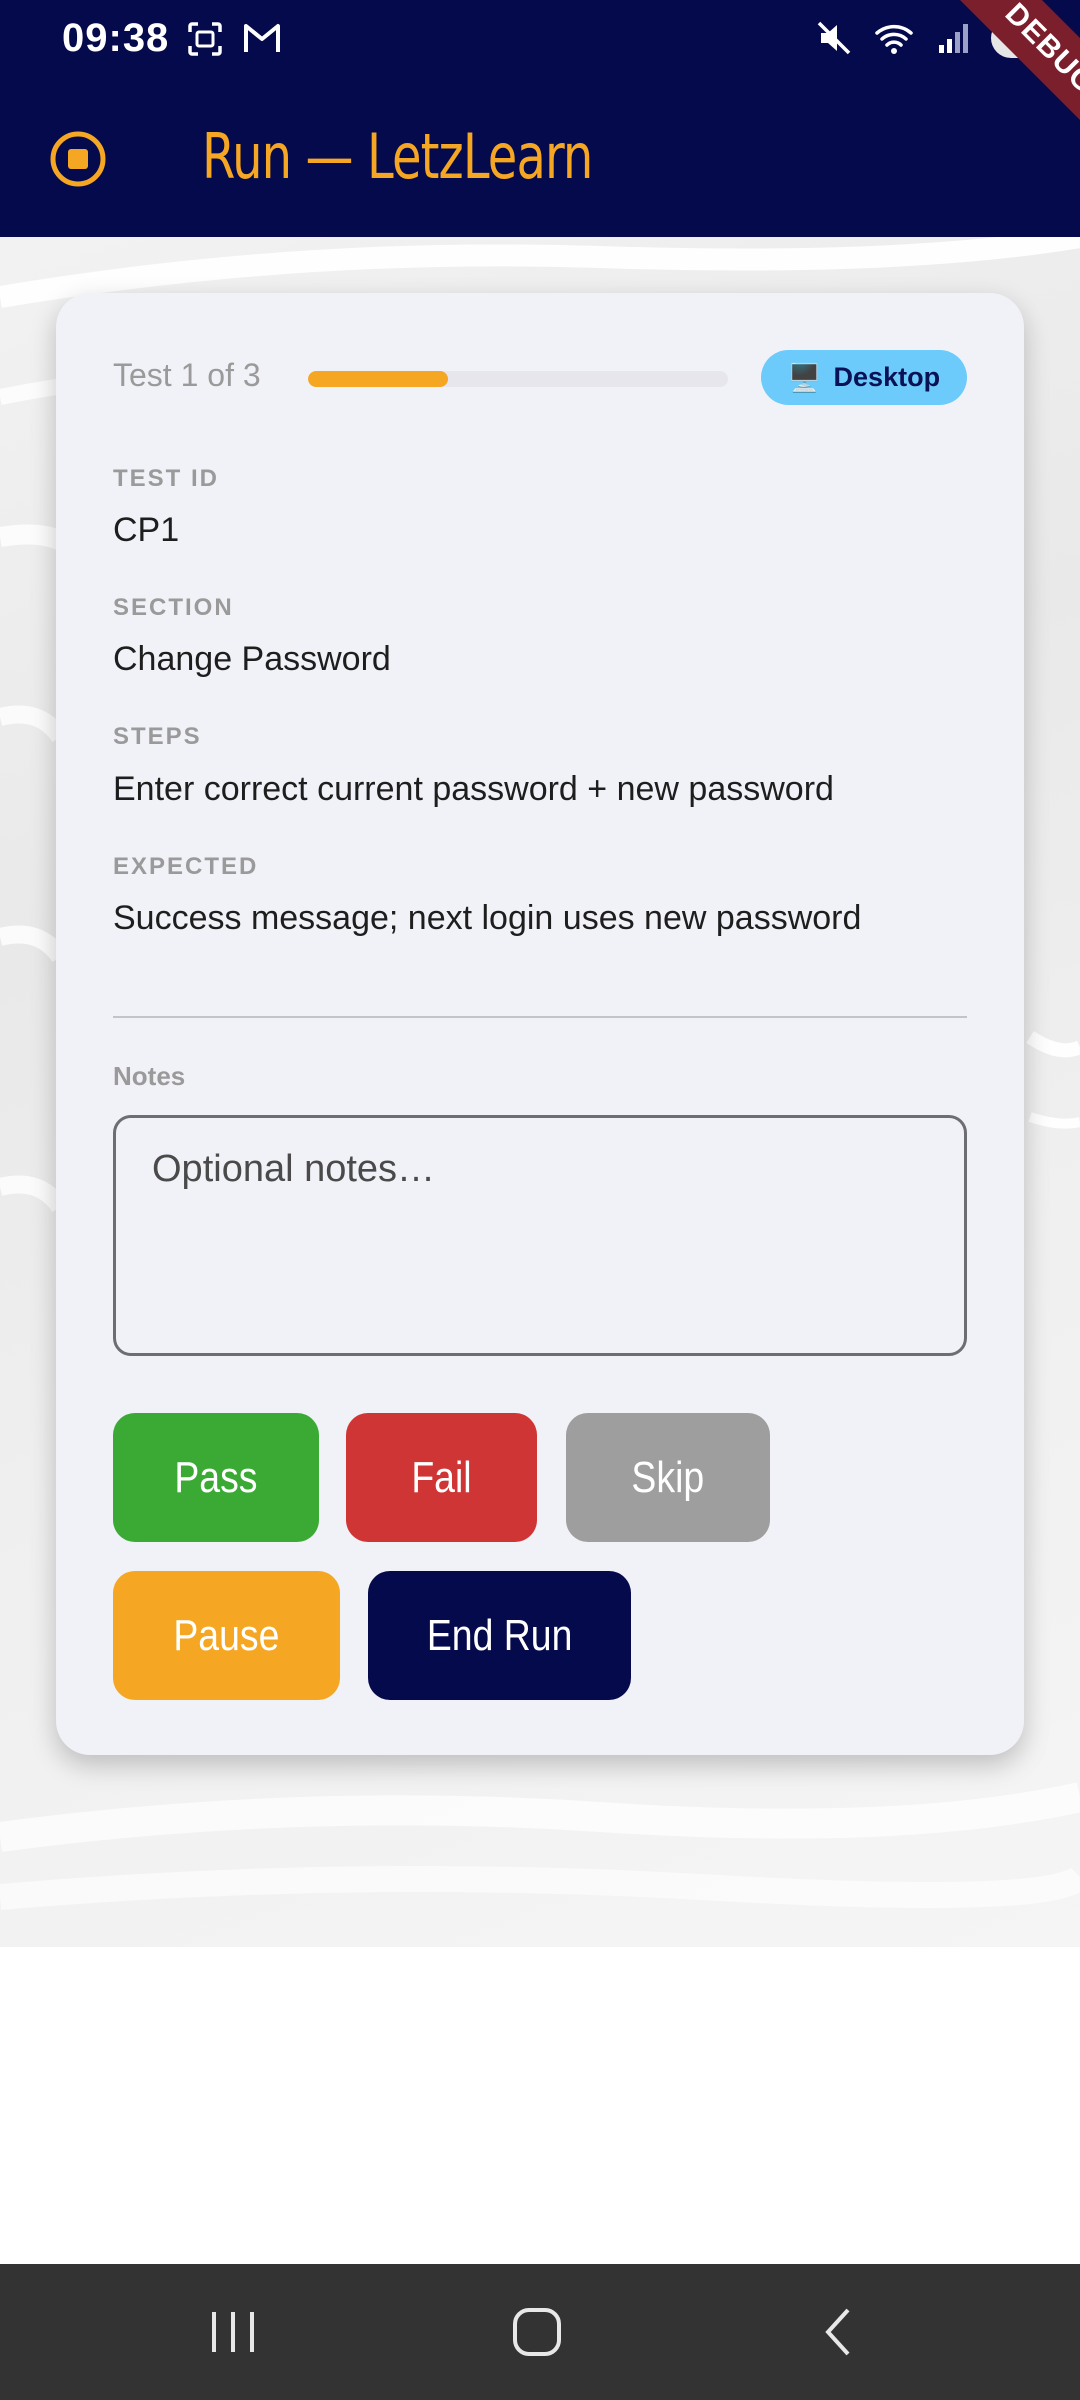  Describe the element at coordinates (146, 530) in the screenshot. I see `test-id-value: CP1` at that location.